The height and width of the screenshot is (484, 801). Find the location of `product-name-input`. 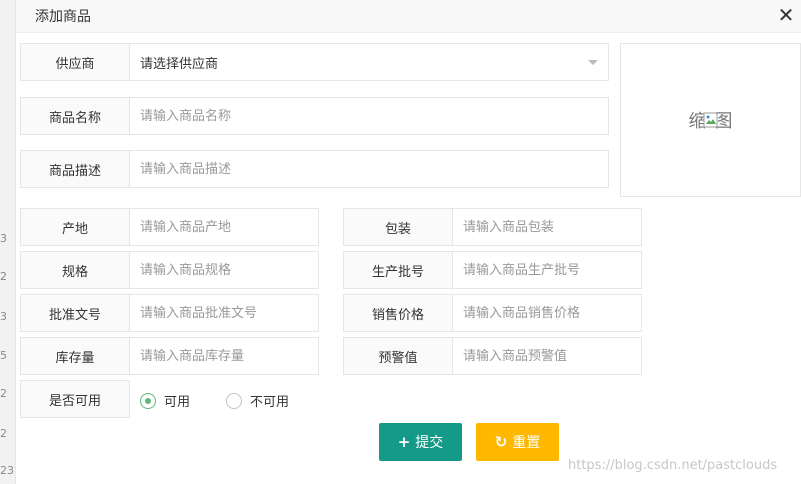

product-name-input is located at coordinates (369, 116).